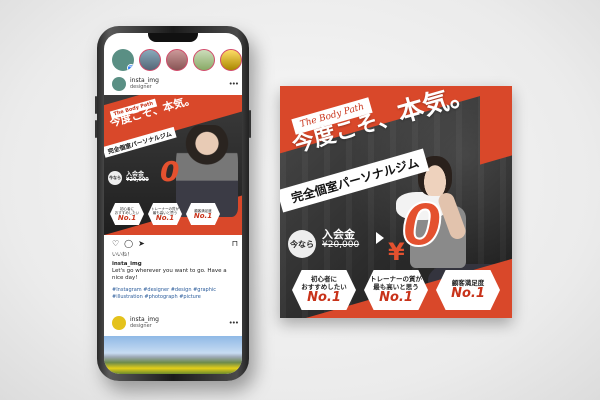  I want to click on ranking-badge: 初心者に おすすめしたい No.1, so click(324, 290).